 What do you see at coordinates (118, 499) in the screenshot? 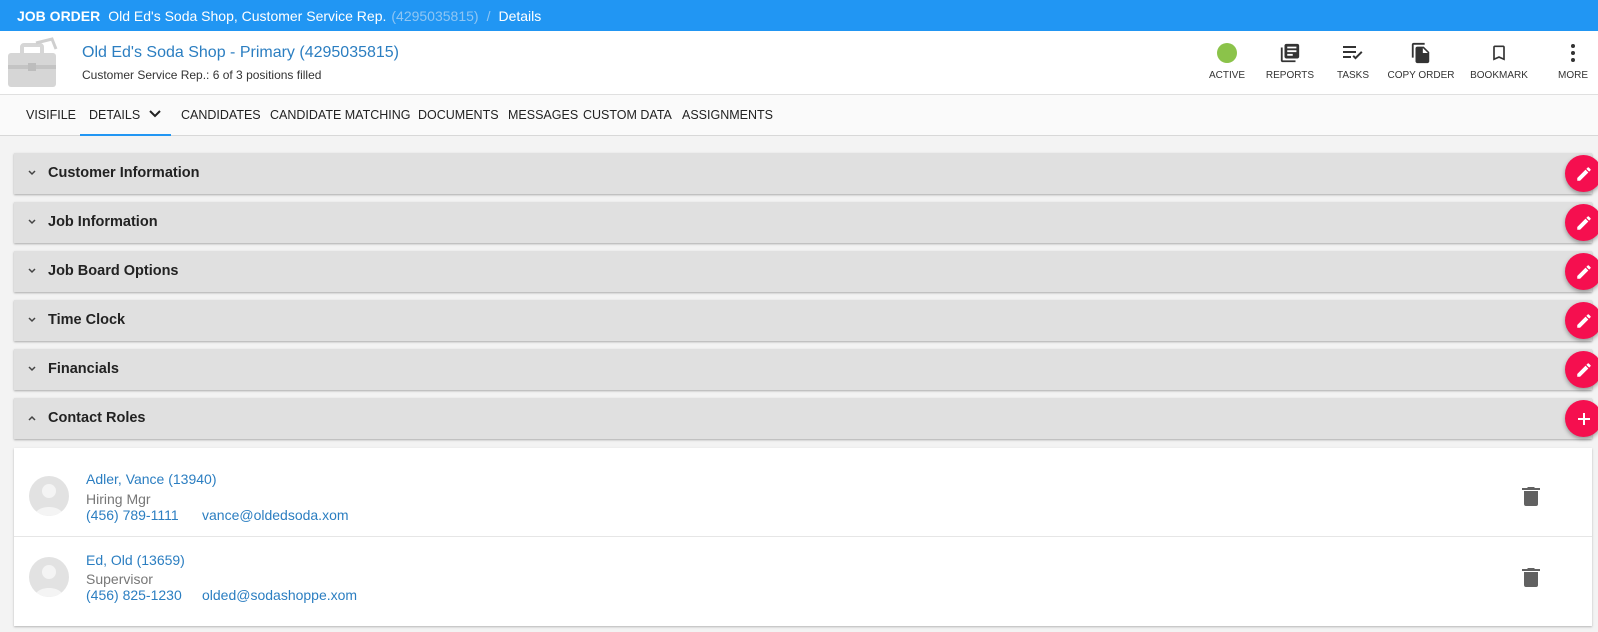
I see `contact-role: Hiring Mgr` at bounding box center [118, 499].